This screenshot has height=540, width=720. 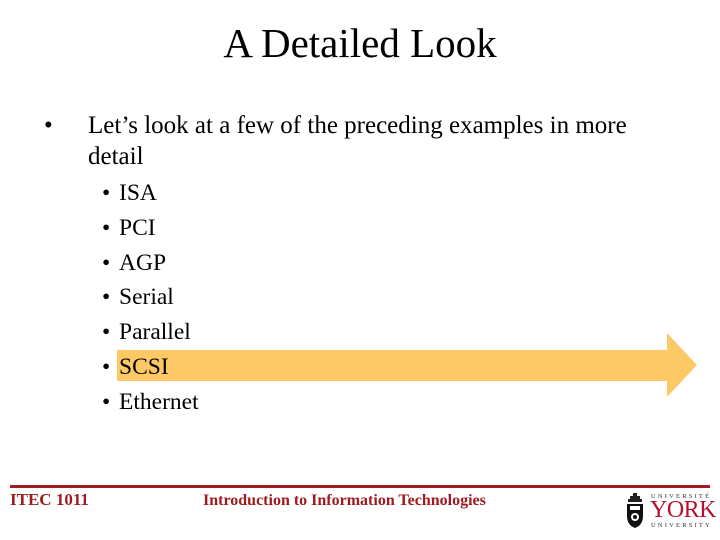 What do you see at coordinates (344, 500) in the screenshot?
I see `course-title: Introduction to Information Technologies` at bounding box center [344, 500].